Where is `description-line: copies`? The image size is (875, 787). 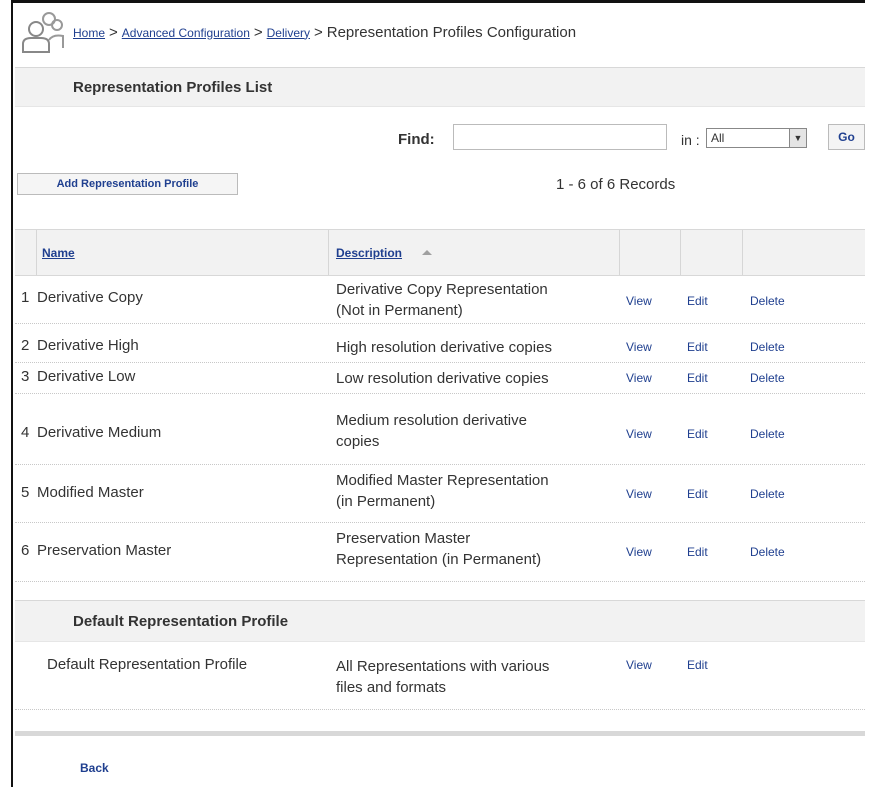
description-line: copies is located at coordinates (358, 441).